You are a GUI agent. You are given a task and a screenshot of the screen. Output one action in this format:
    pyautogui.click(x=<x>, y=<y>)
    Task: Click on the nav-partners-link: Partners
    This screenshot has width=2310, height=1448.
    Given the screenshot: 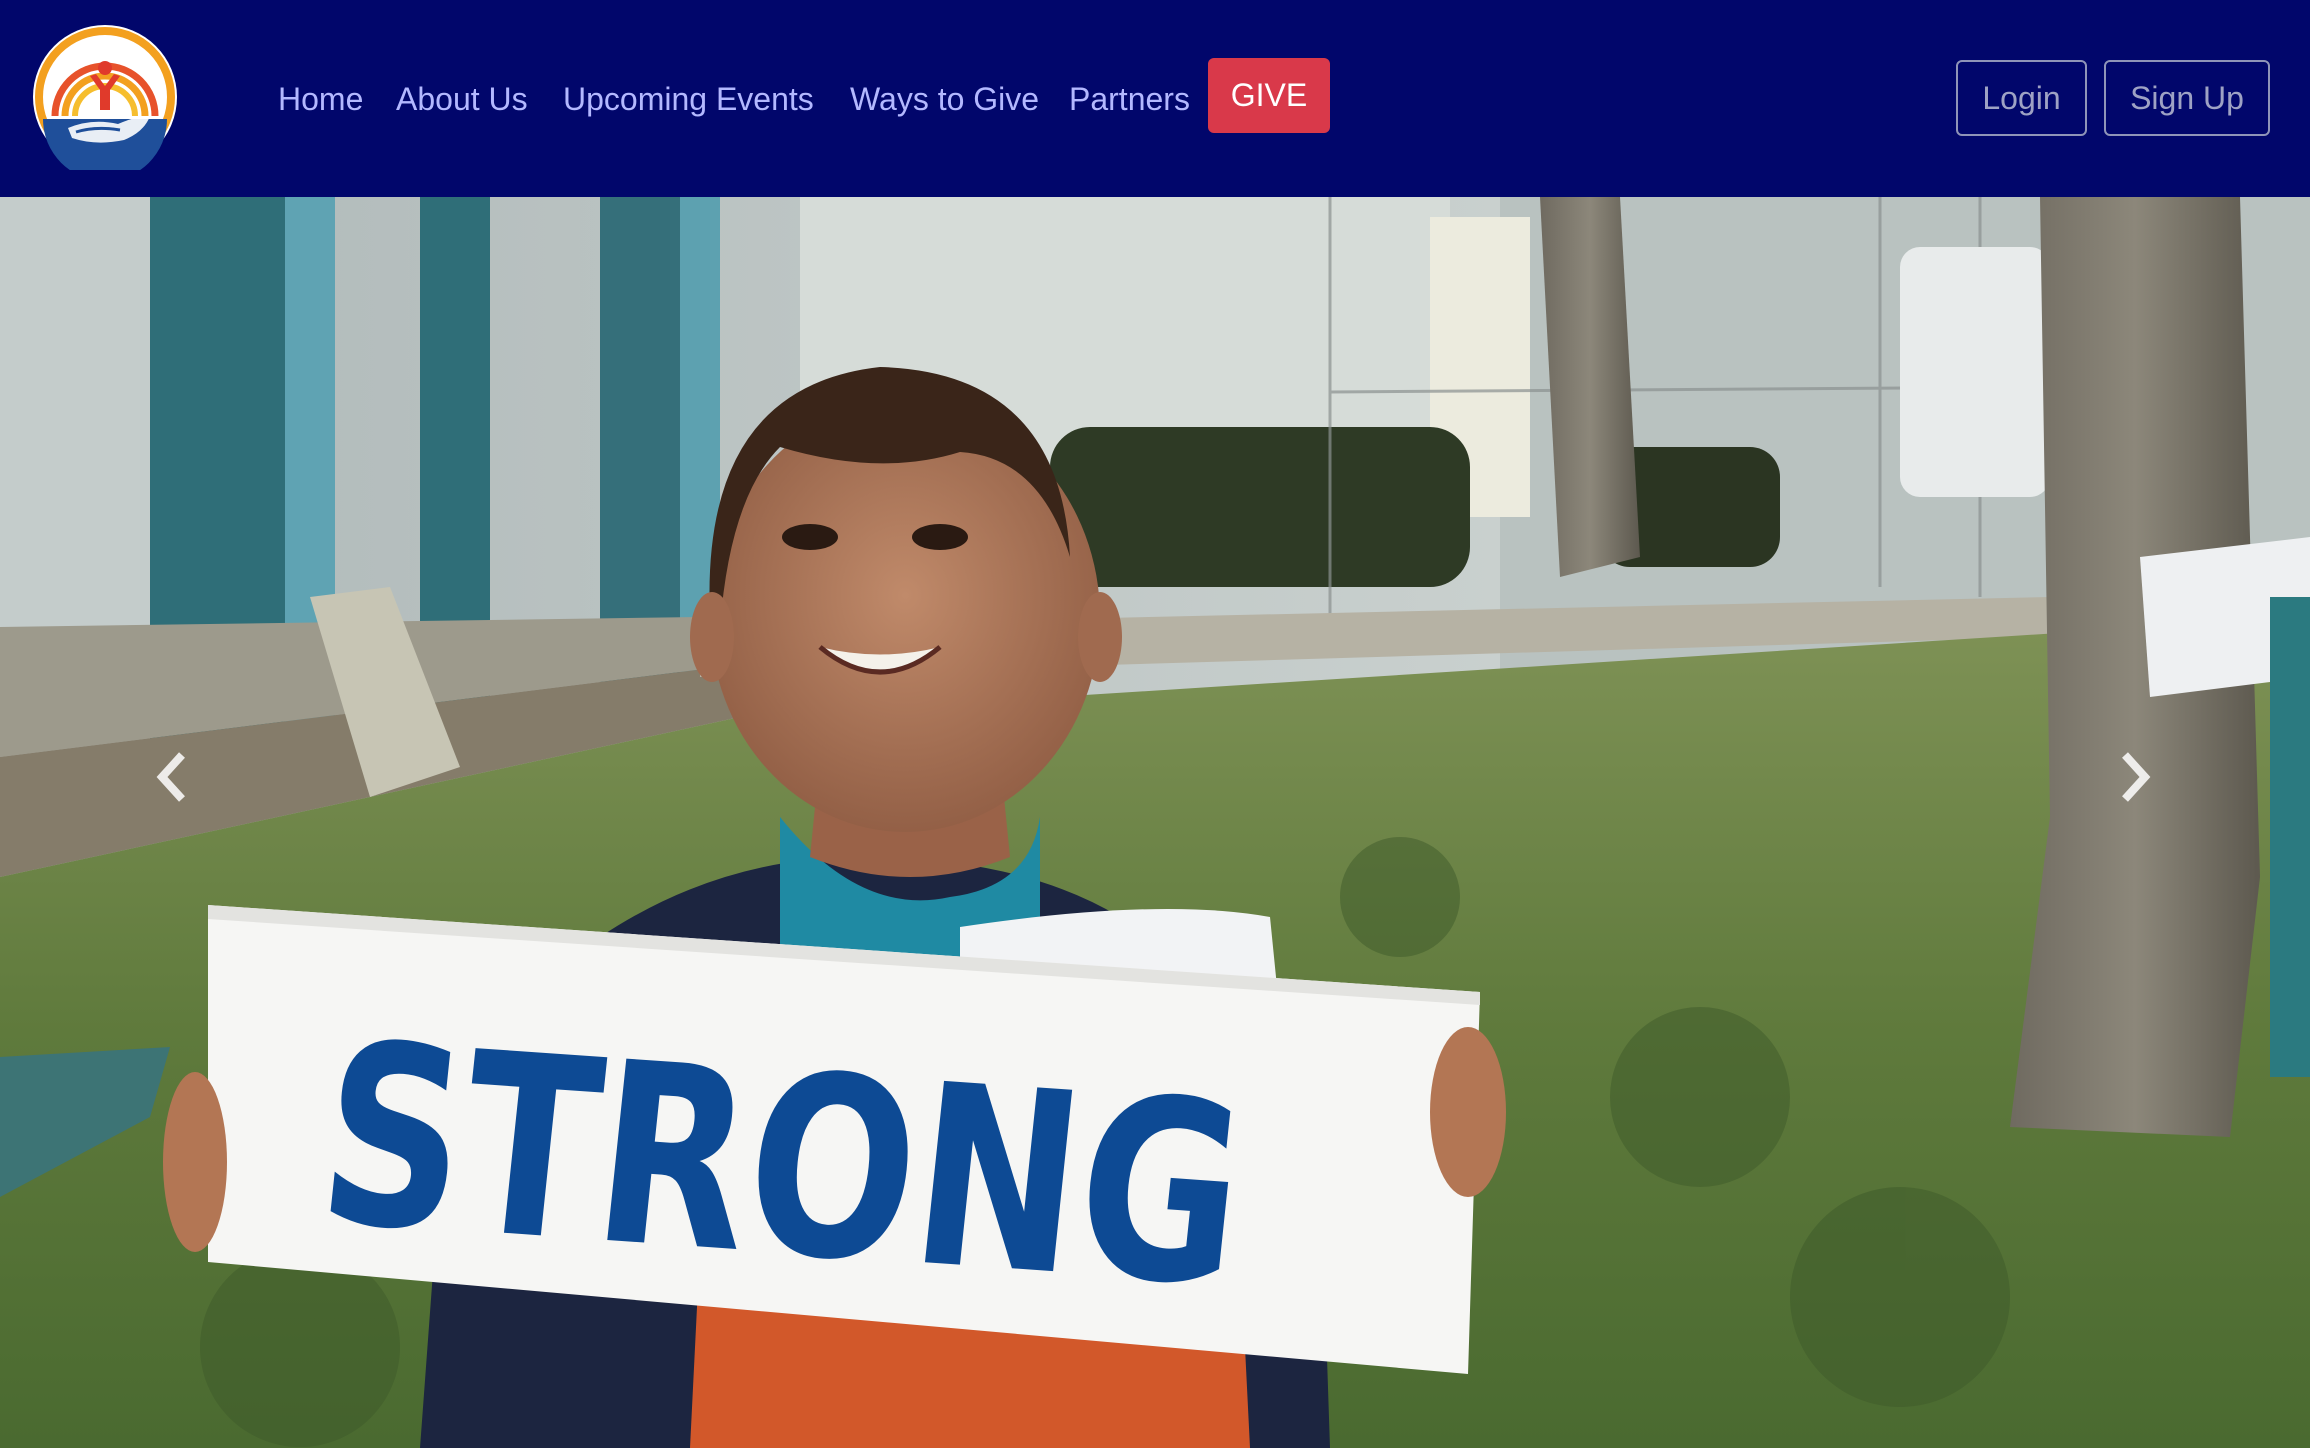 What is the action you would take?
    pyautogui.click(x=1129, y=99)
    